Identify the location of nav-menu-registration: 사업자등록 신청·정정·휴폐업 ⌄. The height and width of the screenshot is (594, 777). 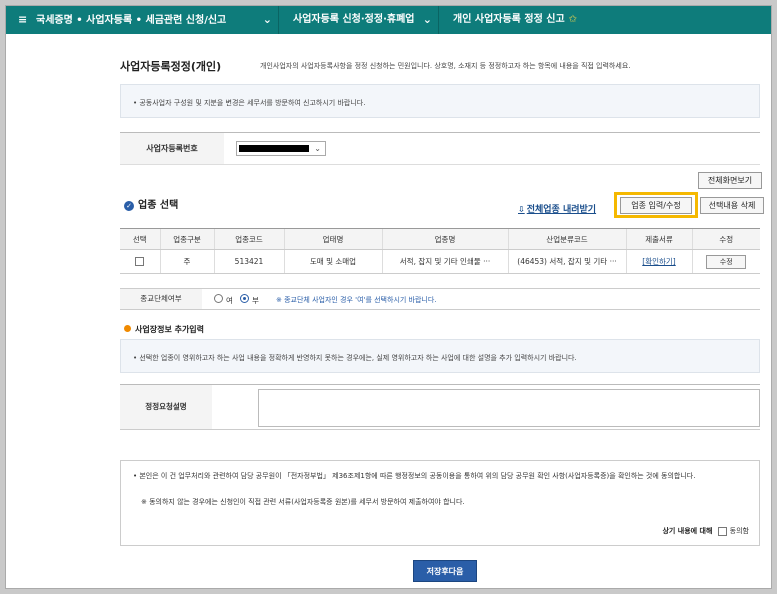
(358, 20).